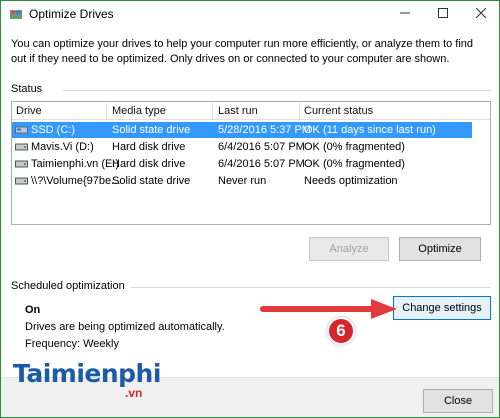  I want to click on maximize-icon, so click(443, 13).